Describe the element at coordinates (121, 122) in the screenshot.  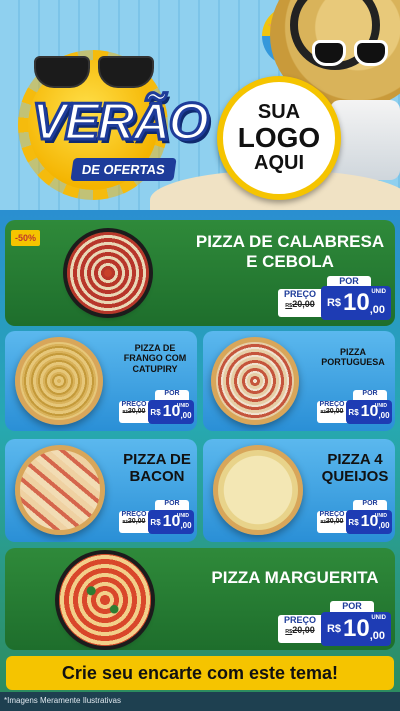
I see `campaign-title: VERÃO` at that location.